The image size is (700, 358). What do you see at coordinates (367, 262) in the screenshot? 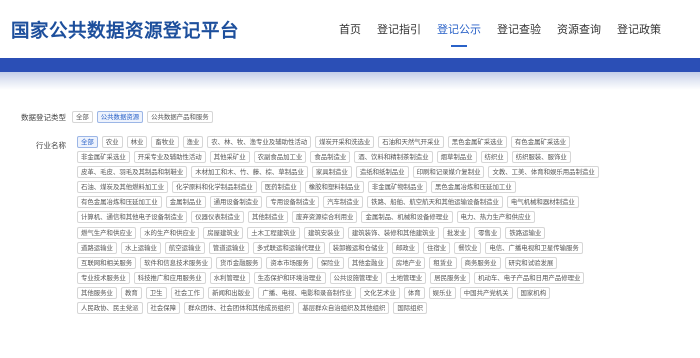
I see `industry-tag: 其他金融业` at bounding box center [367, 262].